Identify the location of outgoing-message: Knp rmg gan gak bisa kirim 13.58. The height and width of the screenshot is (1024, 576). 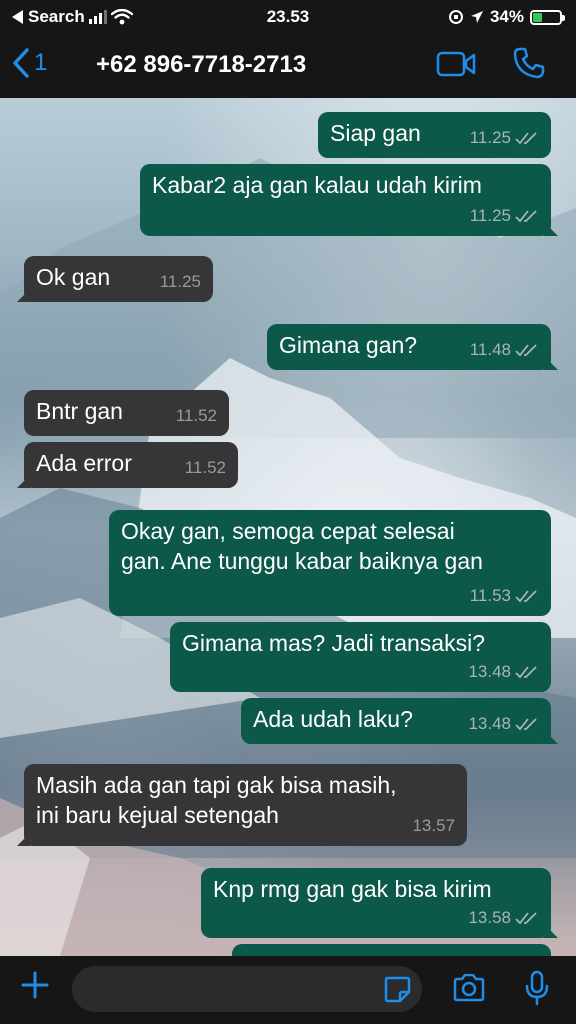
(379, 903).